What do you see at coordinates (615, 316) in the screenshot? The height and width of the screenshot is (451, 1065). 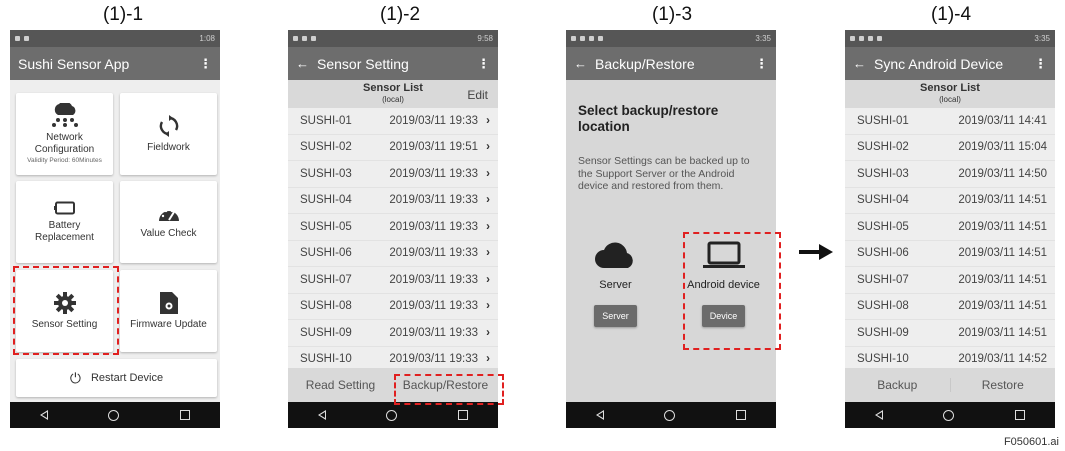 I see `server-button: Server` at bounding box center [615, 316].